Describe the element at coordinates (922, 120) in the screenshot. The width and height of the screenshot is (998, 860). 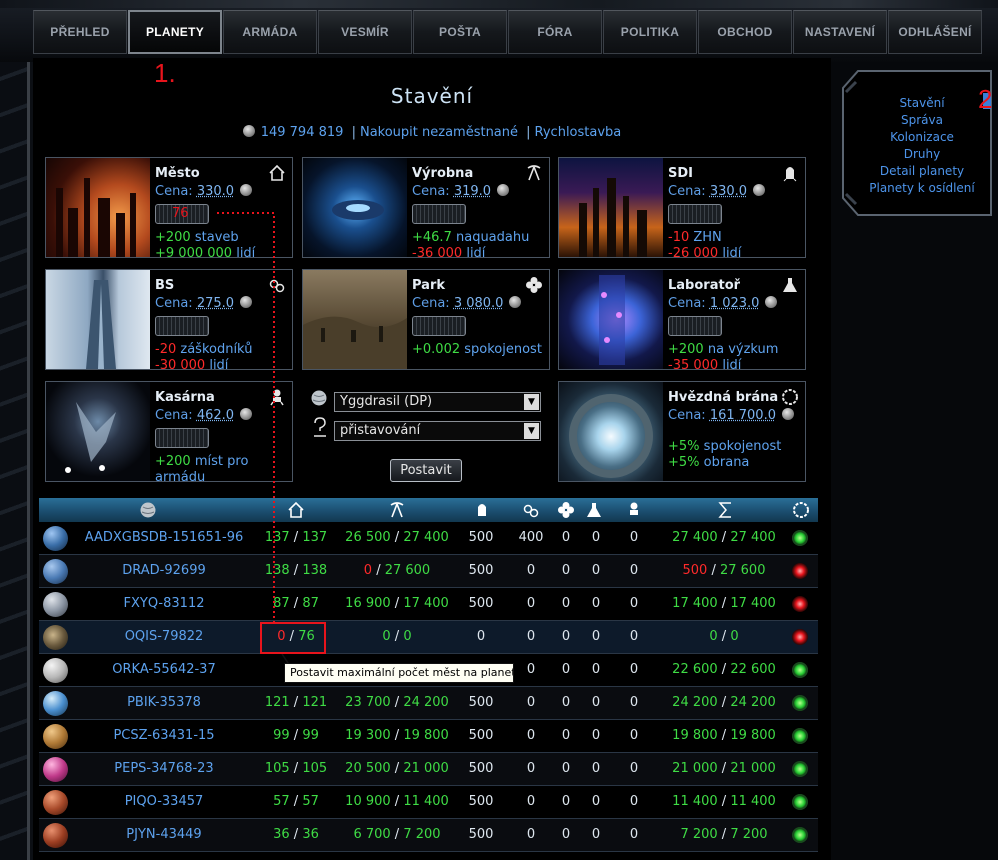
I see `submenu-sprava: Správa` at that location.